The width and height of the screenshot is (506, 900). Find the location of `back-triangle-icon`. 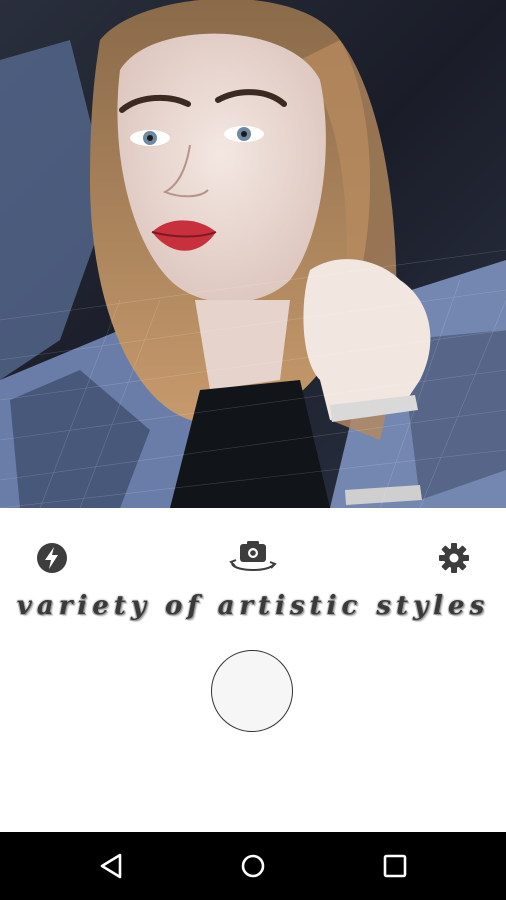

back-triangle-icon is located at coordinates (112, 866).